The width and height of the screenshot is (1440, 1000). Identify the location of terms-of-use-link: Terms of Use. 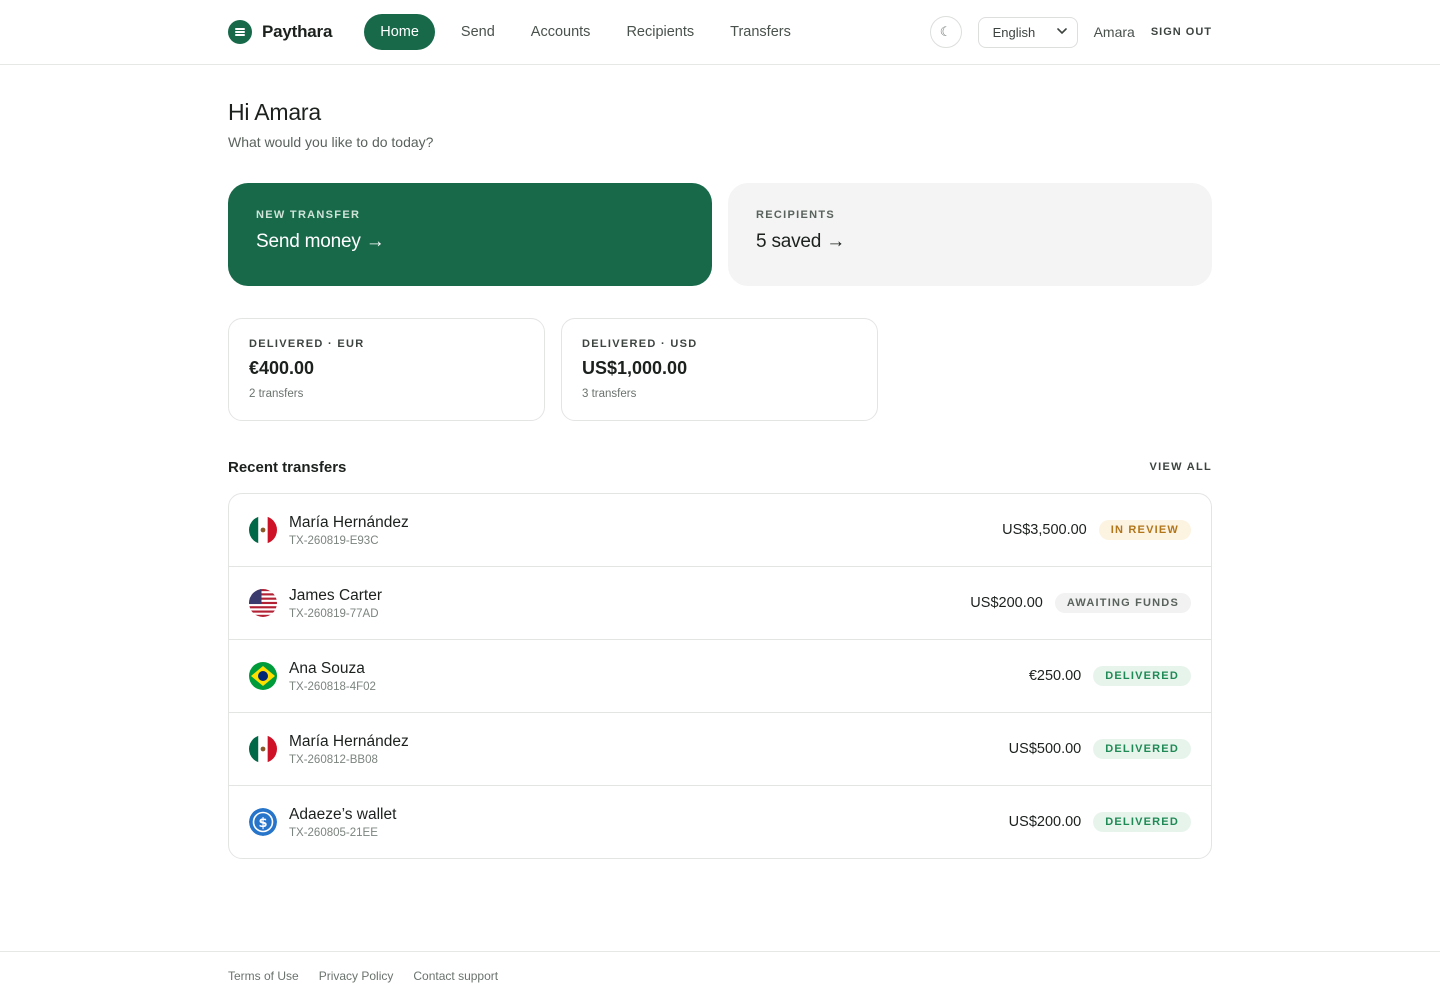
(263, 976).